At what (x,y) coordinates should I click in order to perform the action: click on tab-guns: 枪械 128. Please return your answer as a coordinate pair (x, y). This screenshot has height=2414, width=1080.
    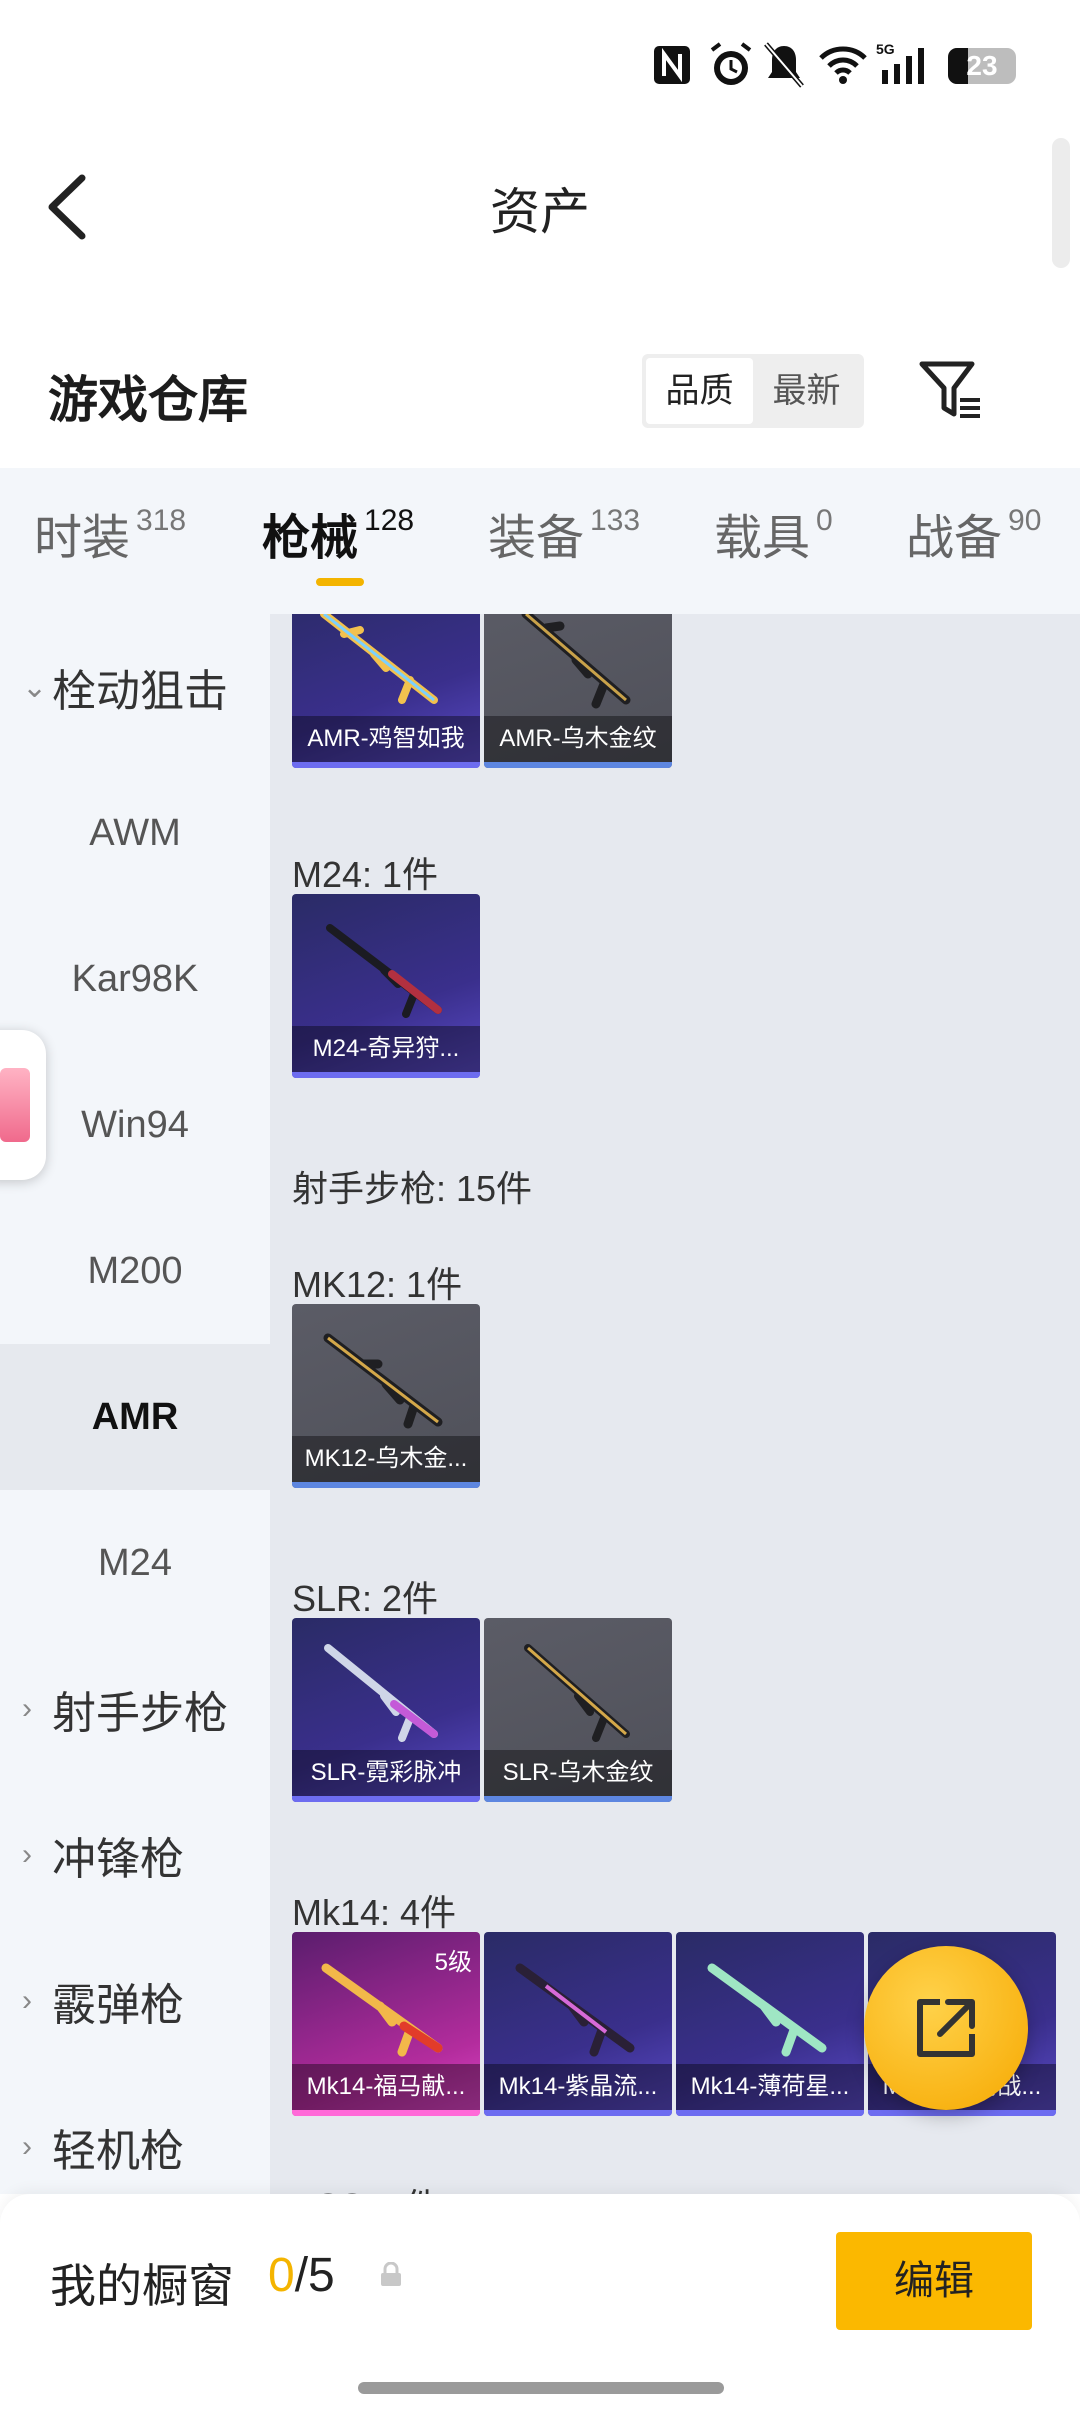
    Looking at the image, I should click on (338, 533).